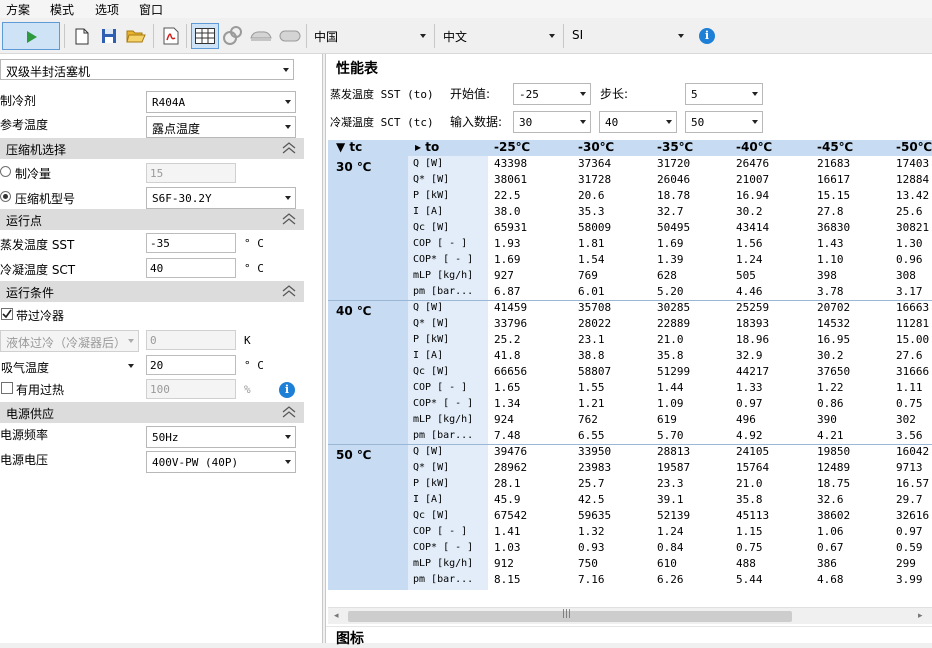 Image resolution: width=932 pixels, height=648 pixels. What do you see at coordinates (670, 579) in the screenshot?
I see `table-cell: 6.26` at bounding box center [670, 579].